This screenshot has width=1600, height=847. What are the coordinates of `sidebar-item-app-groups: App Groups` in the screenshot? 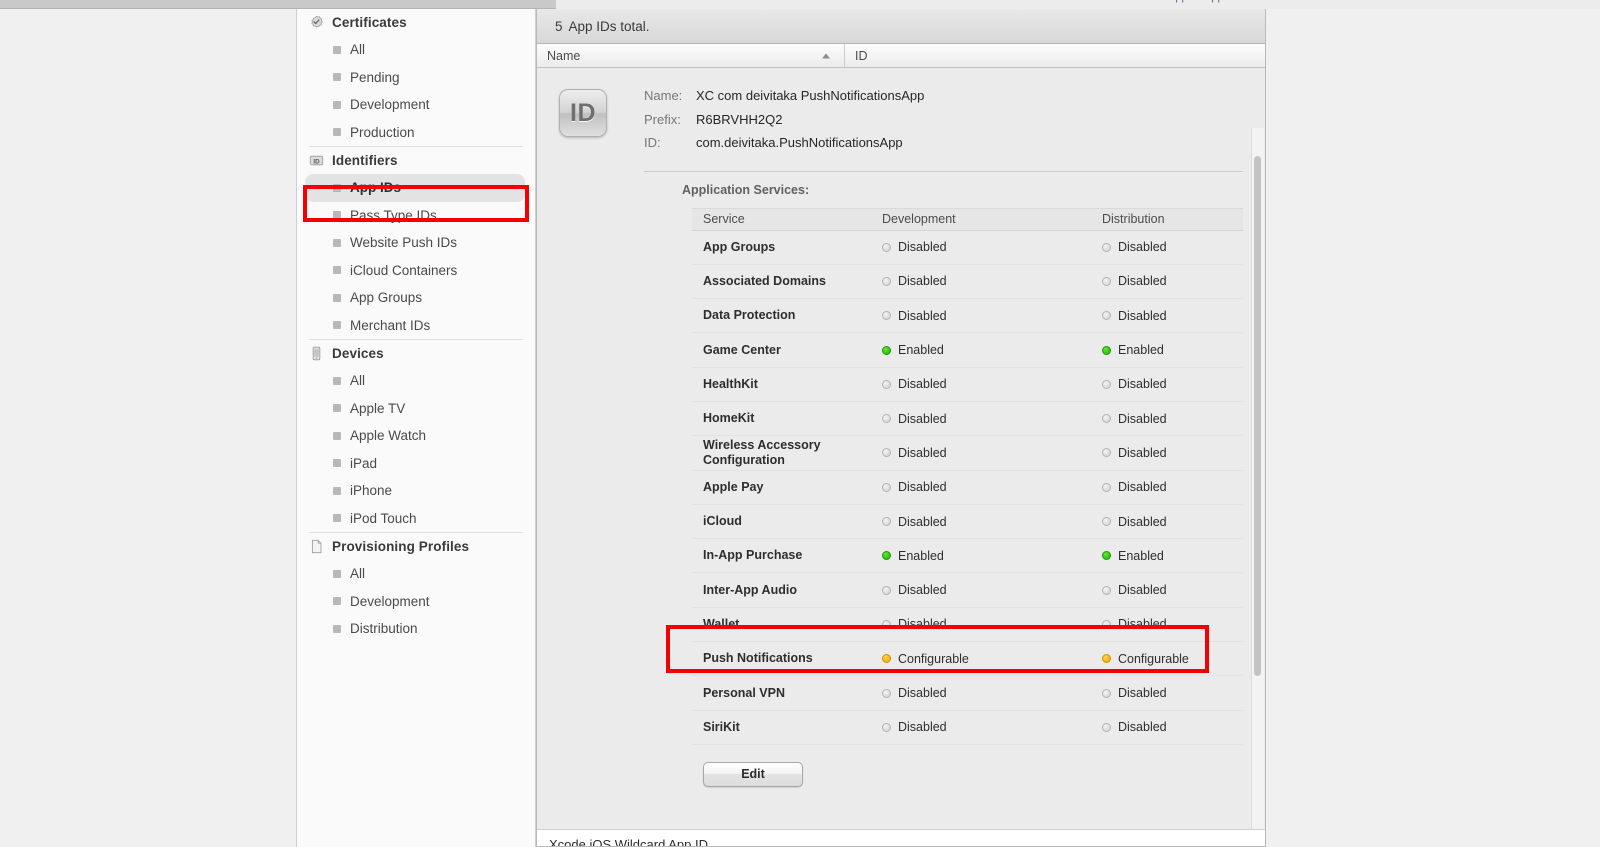 It's located at (416, 298).